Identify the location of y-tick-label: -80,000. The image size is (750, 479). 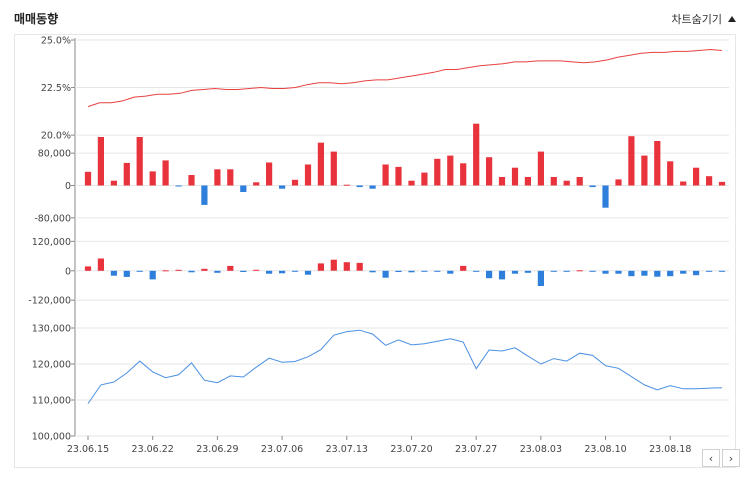
(52, 218).